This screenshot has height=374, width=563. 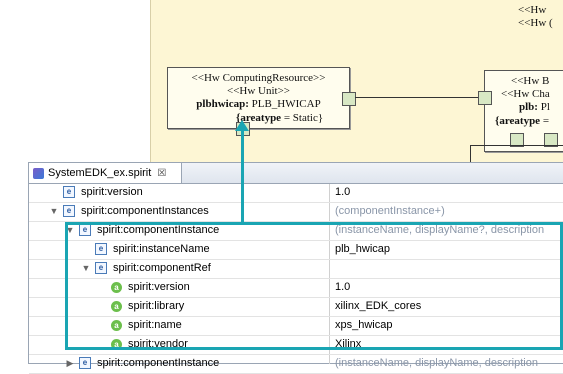 I want to click on stereotype-hw-unit: <<Hw Unit>>, so click(x=258, y=91).